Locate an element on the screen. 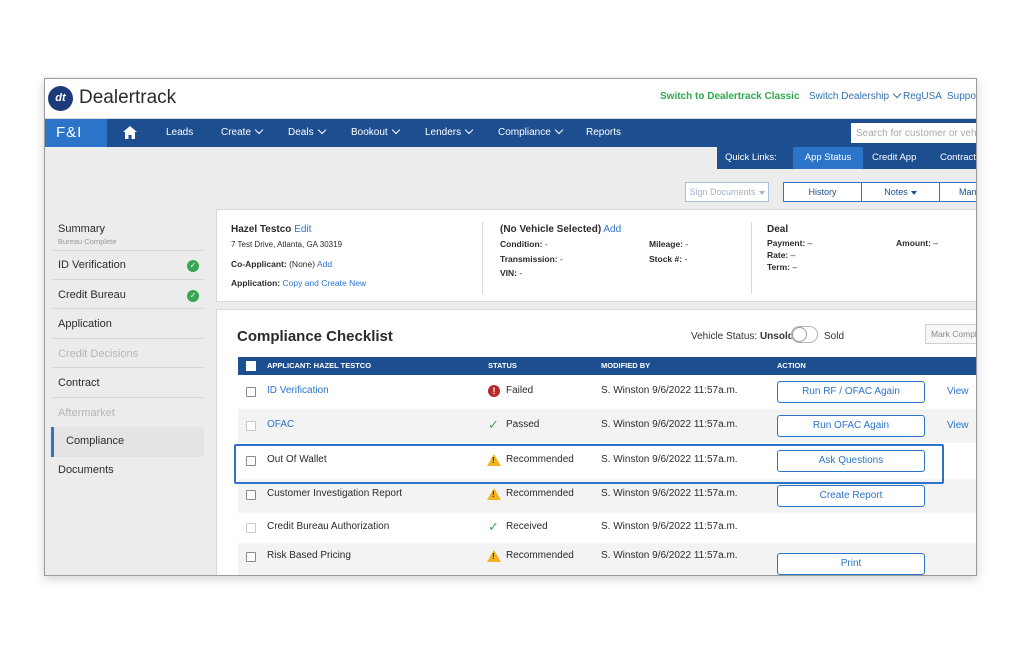 Image resolution: width=1023 pixels, height=655 pixels. notes-button: Notes is located at coordinates (900, 192).